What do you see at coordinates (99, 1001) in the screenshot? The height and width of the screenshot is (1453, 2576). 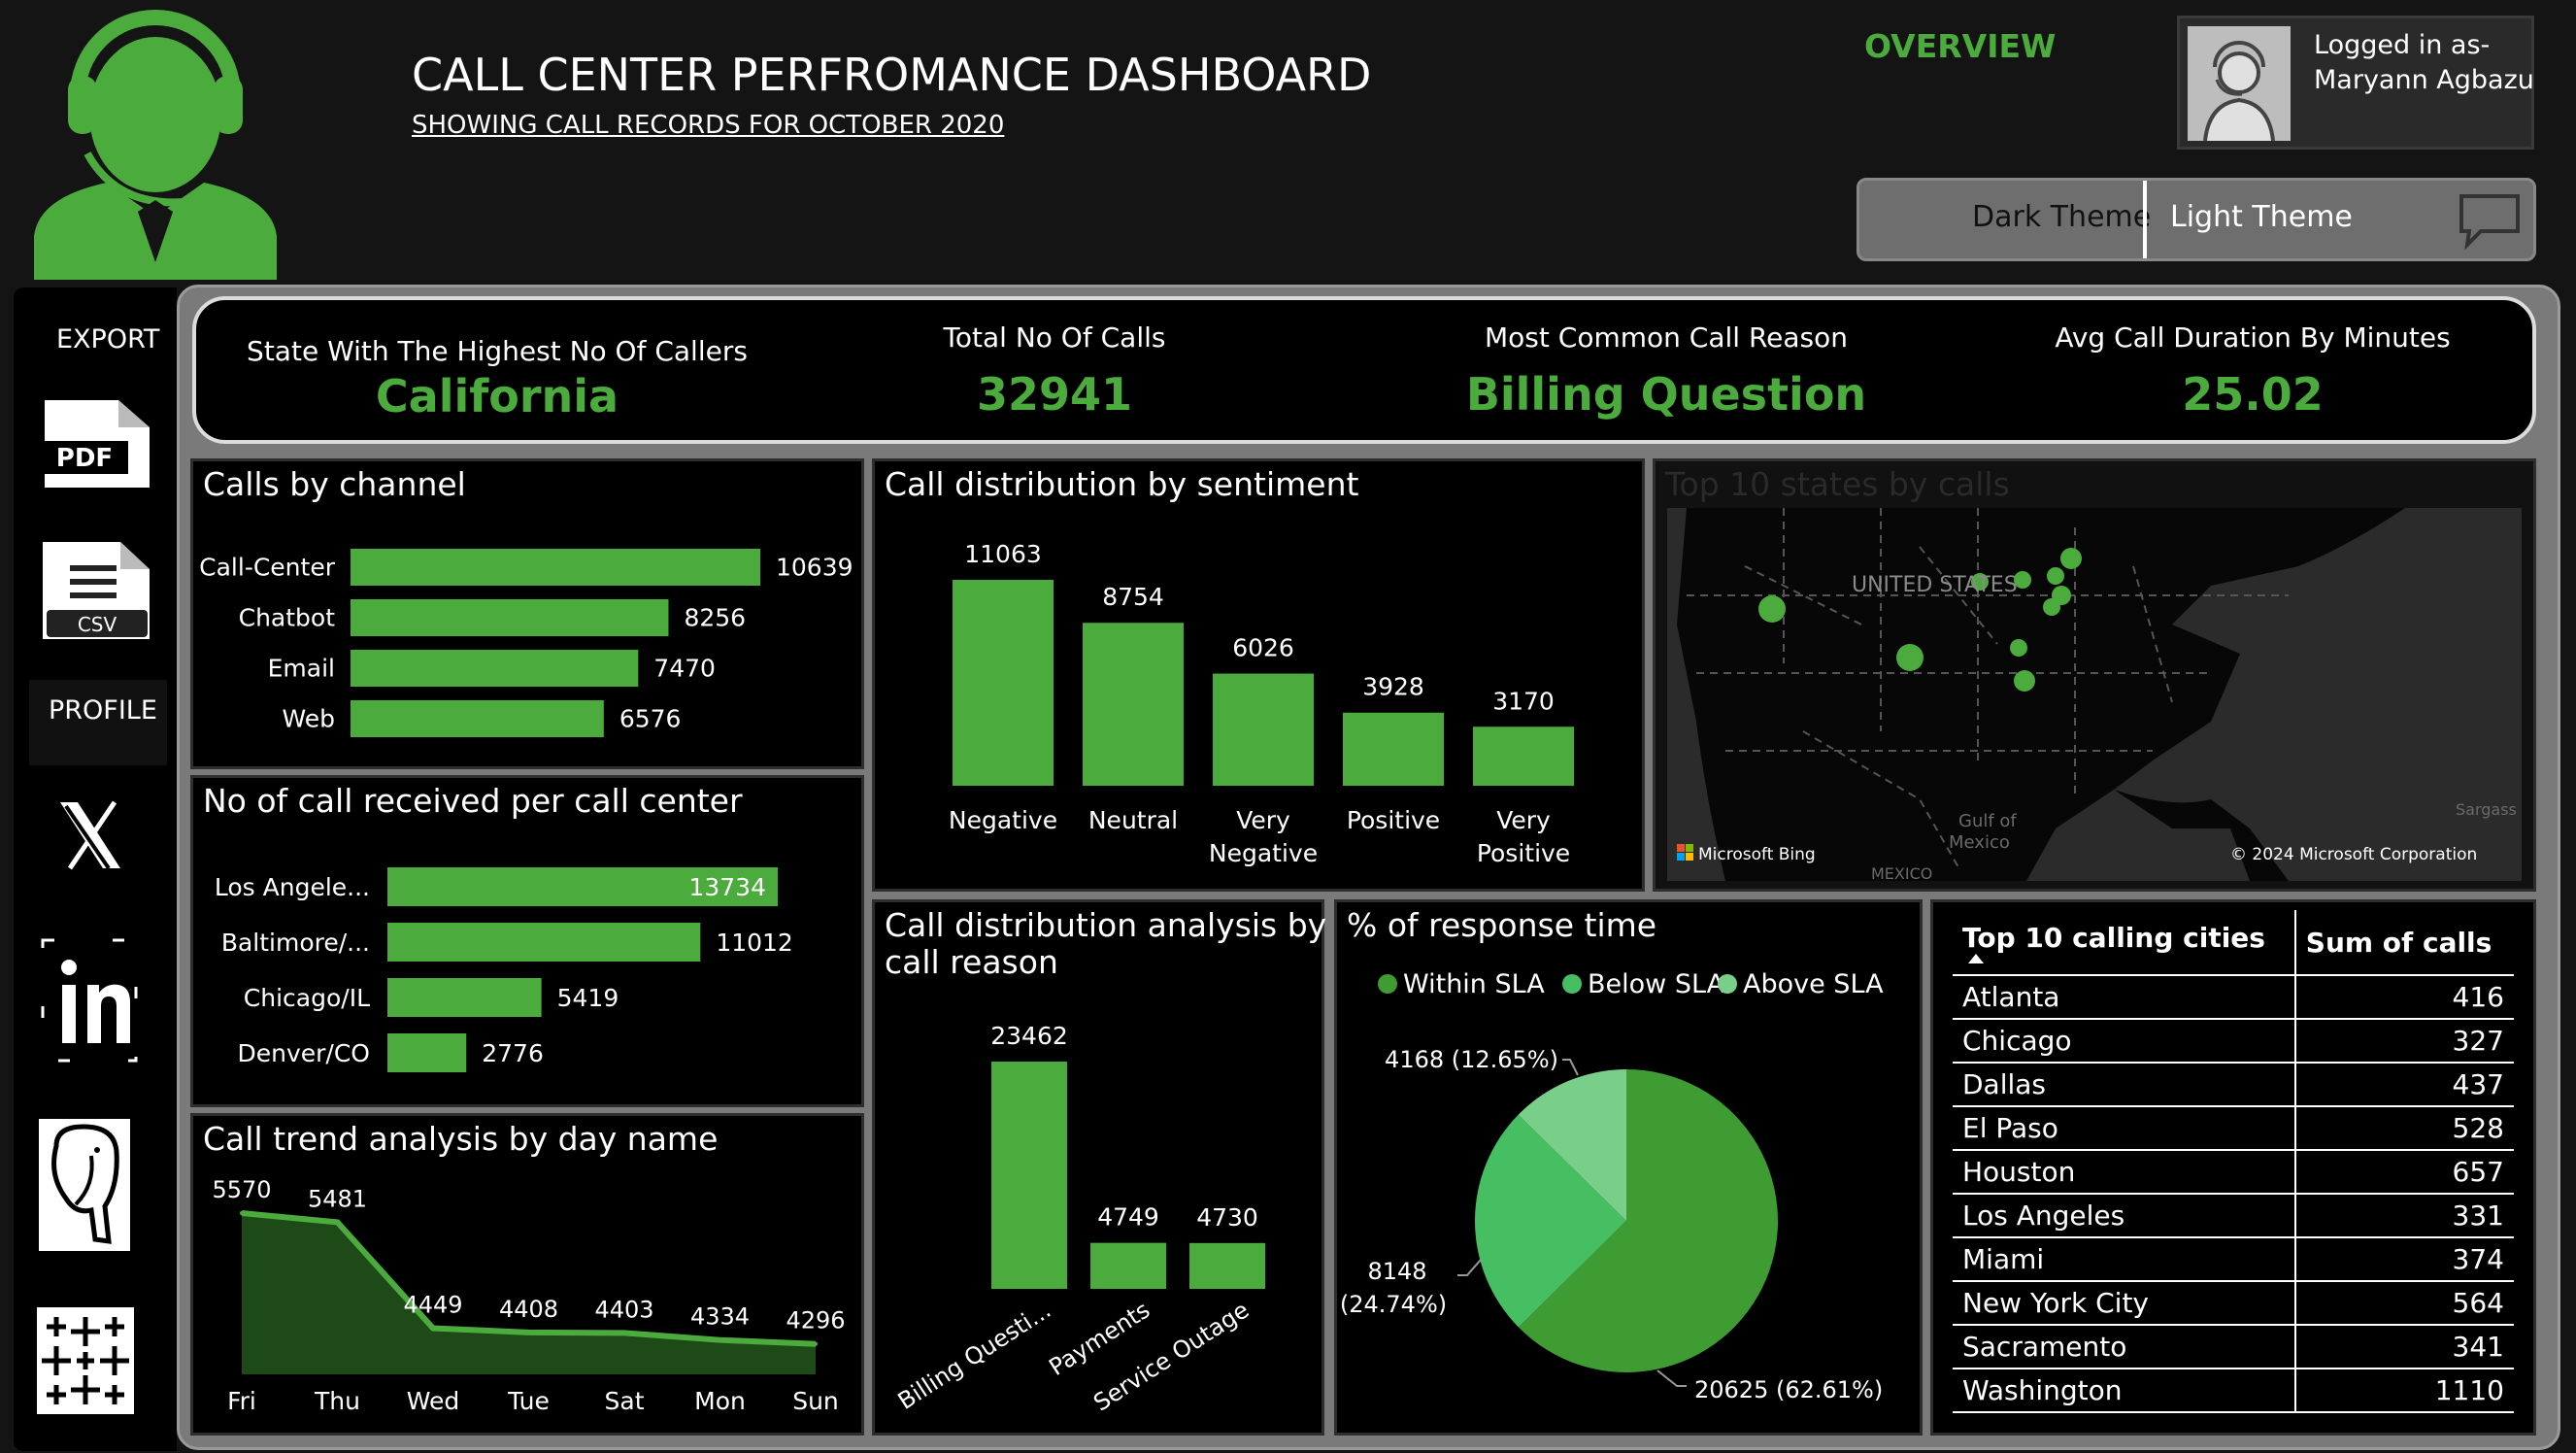 I see `linkedin-profile-link` at bounding box center [99, 1001].